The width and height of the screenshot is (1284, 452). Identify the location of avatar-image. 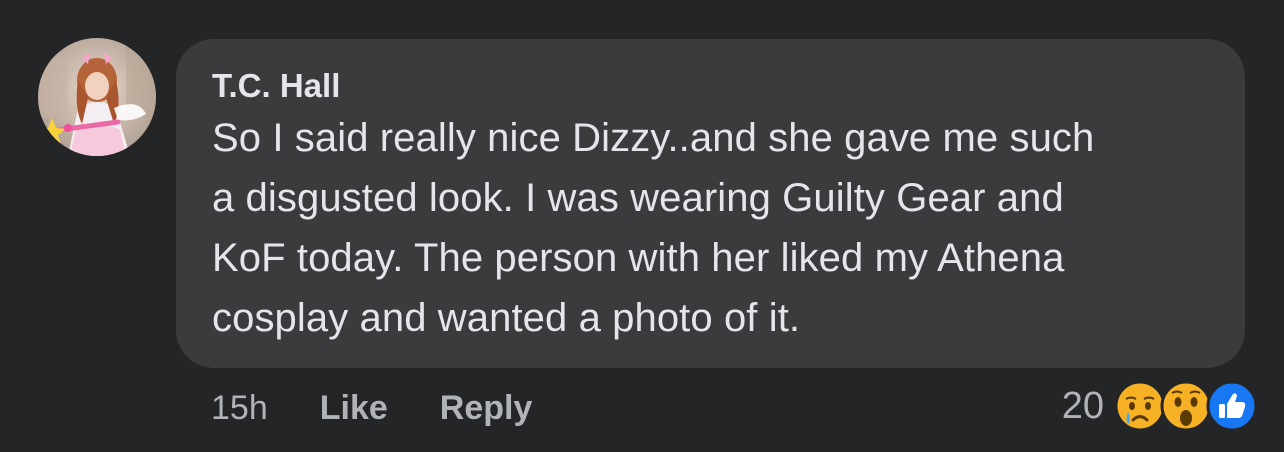
(97, 97).